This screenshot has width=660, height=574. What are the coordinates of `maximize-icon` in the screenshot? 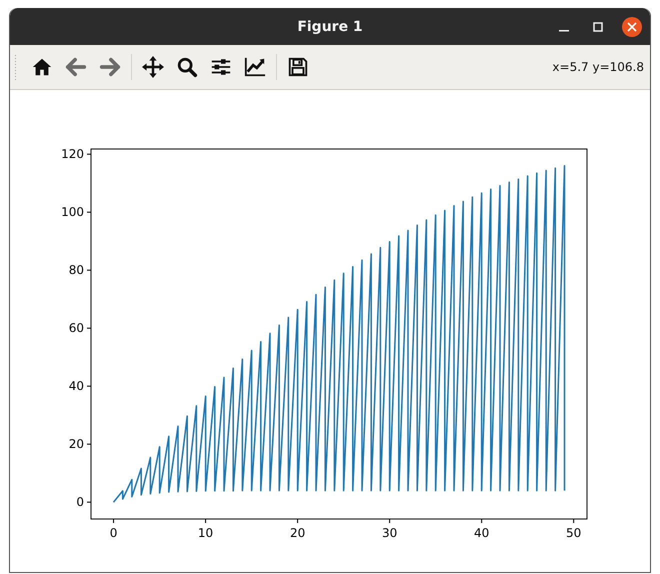 It's located at (598, 27).